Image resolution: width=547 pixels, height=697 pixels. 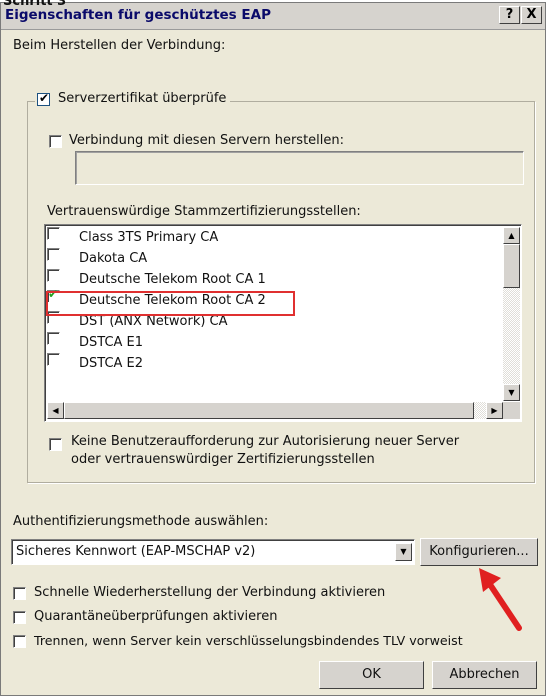 What do you see at coordinates (170, 303) in the screenshot?
I see `selected-ca-highlight` at bounding box center [170, 303].